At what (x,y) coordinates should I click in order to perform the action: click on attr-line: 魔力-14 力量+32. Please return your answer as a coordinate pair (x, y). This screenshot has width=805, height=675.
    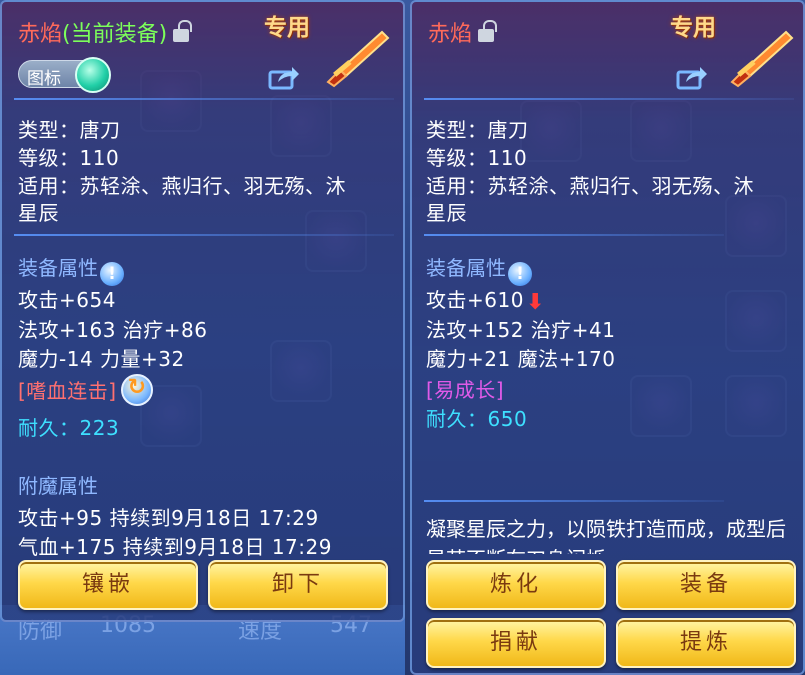
    Looking at the image, I should click on (101, 359).